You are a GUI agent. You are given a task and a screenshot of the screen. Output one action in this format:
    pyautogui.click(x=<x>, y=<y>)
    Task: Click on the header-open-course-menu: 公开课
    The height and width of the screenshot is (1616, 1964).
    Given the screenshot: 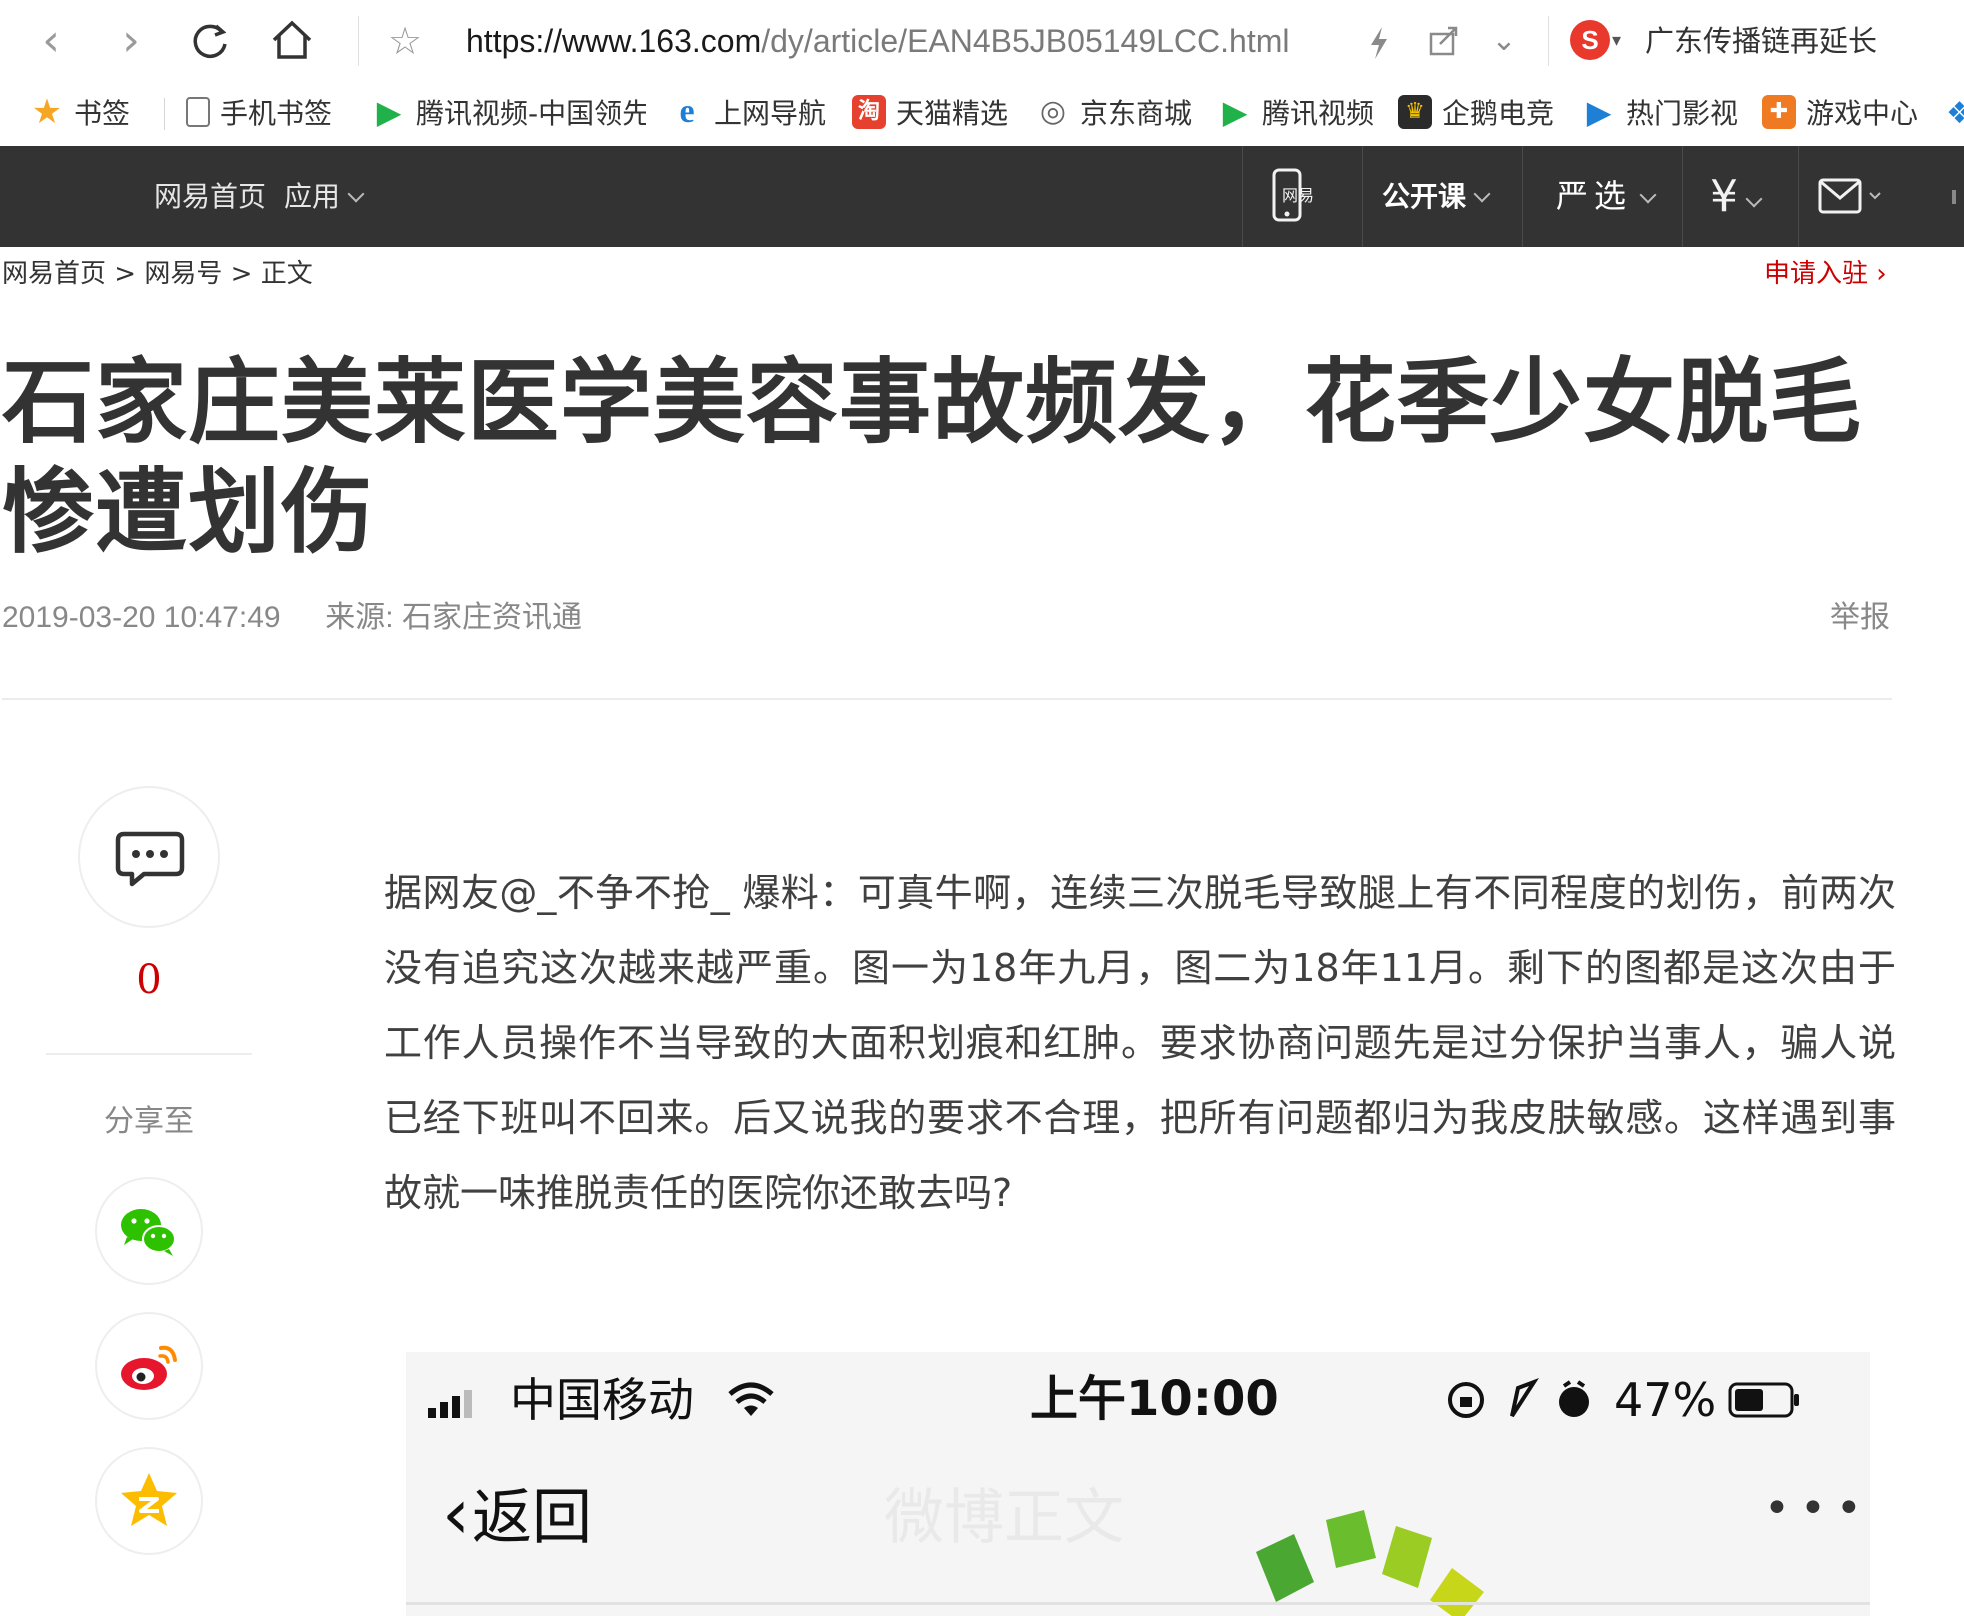 What is the action you would take?
    pyautogui.click(x=1436, y=196)
    